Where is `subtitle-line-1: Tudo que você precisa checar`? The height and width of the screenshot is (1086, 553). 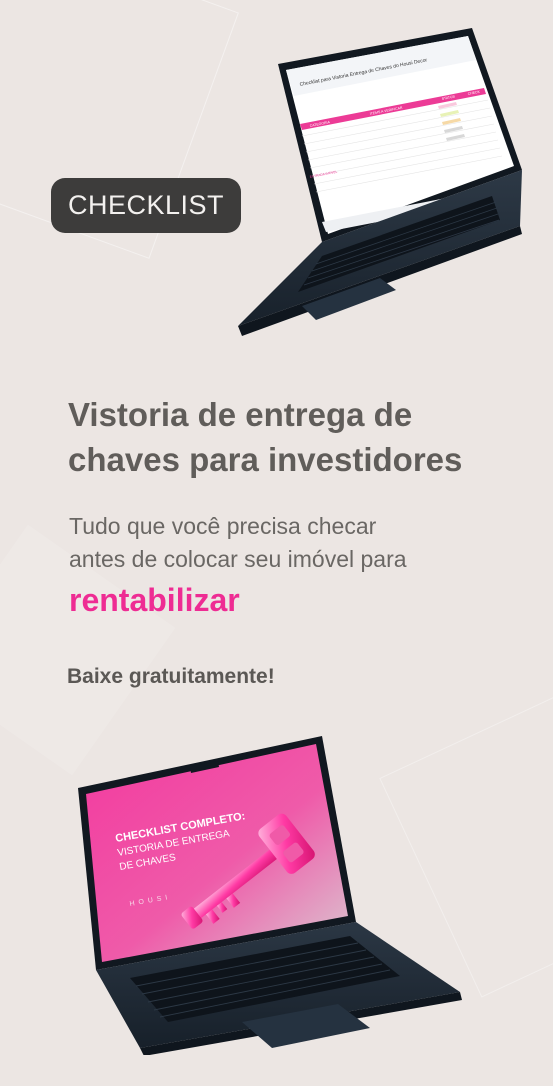
subtitle-line-1: Tudo que você precisa checar is located at coordinates (223, 526).